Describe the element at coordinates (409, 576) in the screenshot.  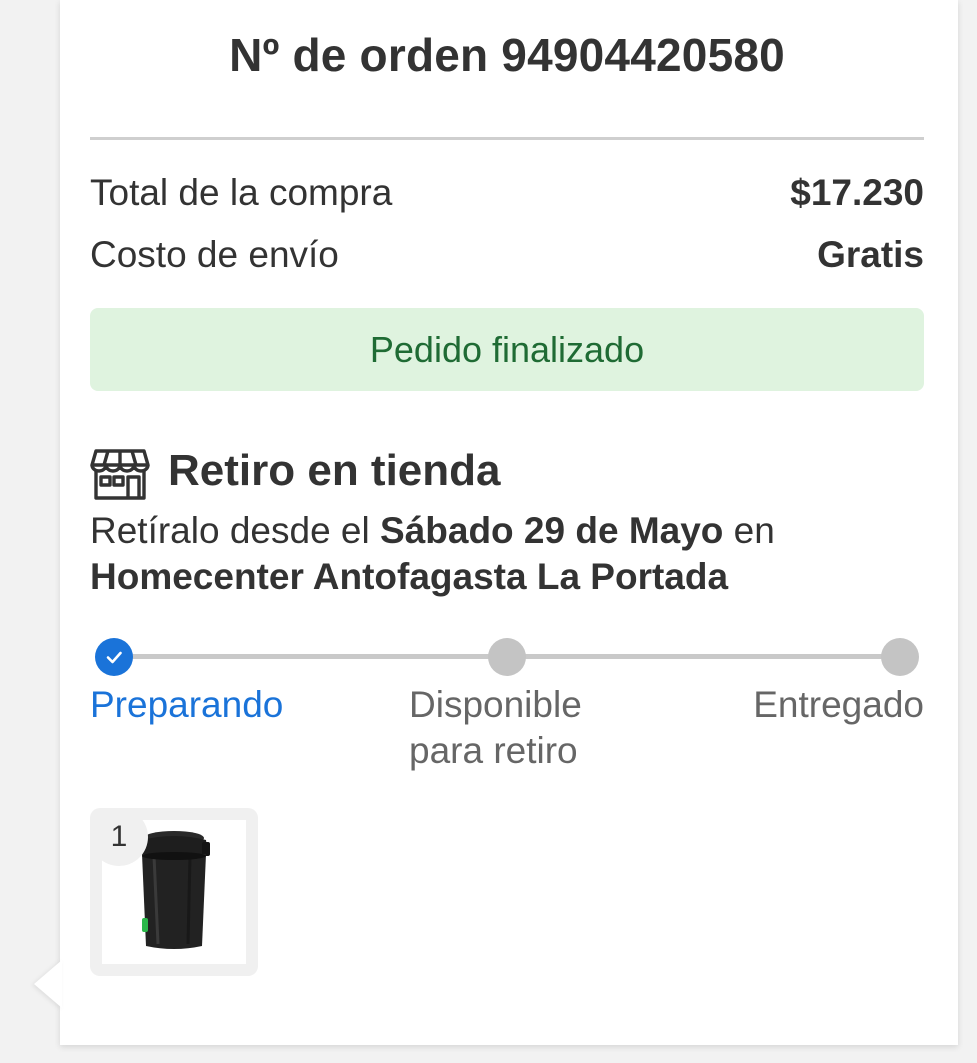
I see `pickup-store-name: Homecenter Antofagasta La Portada` at that location.